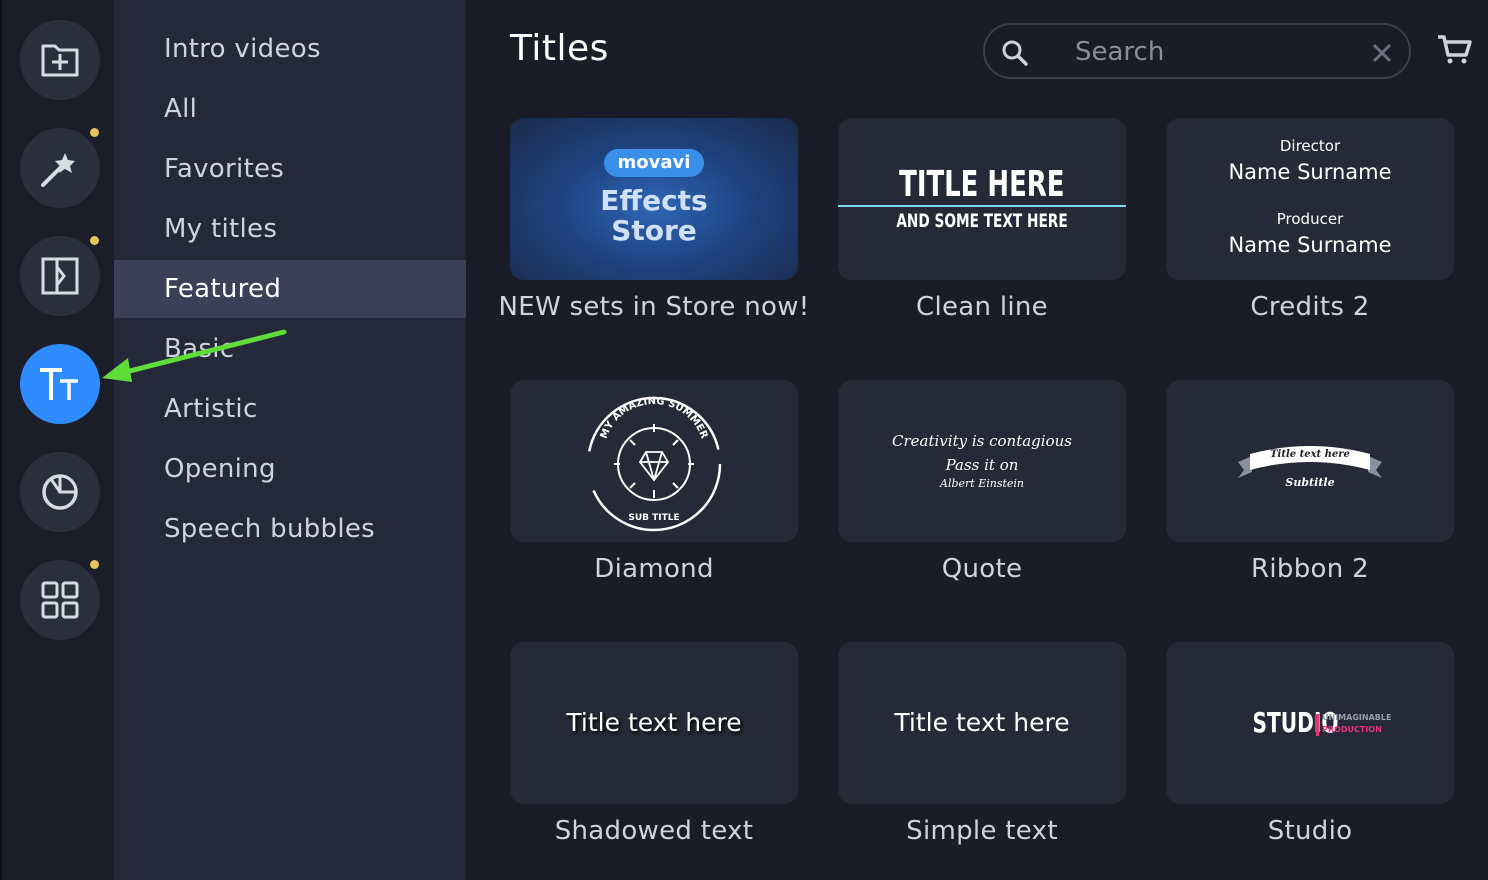  What do you see at coordinates (1197, 51) in the screenshot?
I see `search-box: Search` at bounding box center [1197, 51].